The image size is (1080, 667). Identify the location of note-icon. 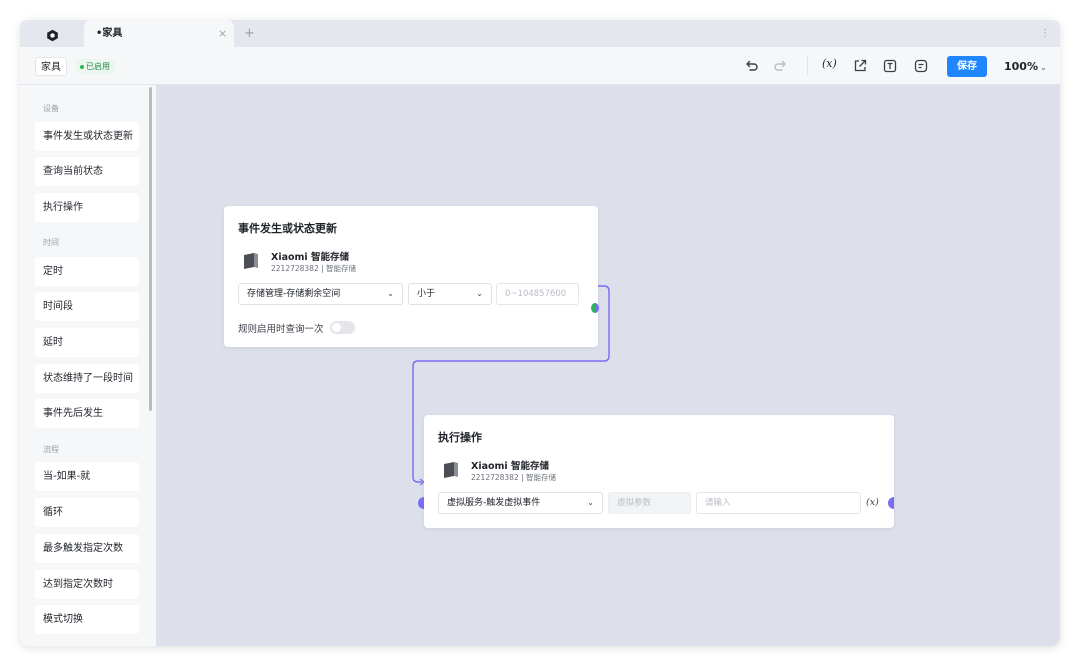
(921, 66).